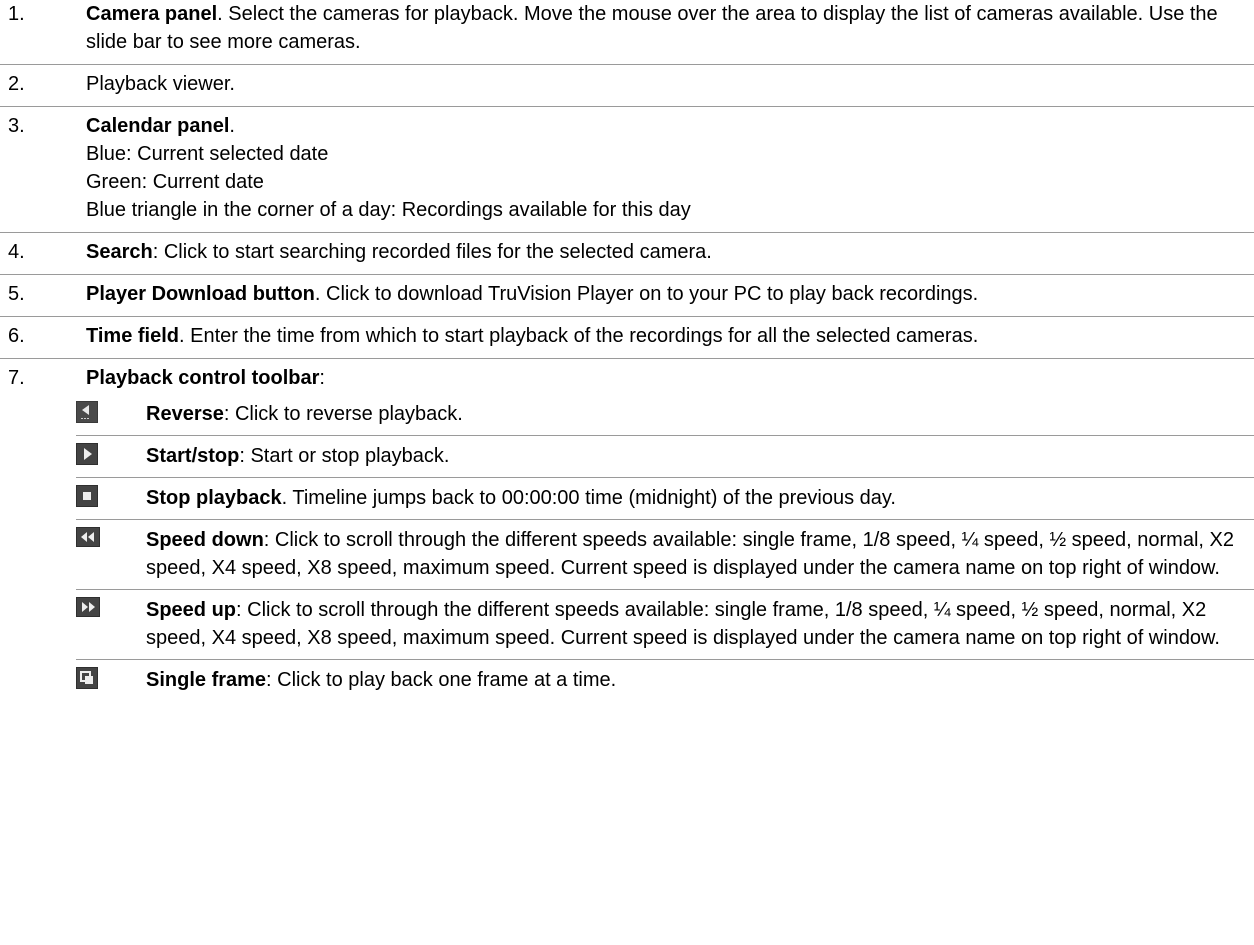  I want to click on item-title: Time field, so click(132, 336).